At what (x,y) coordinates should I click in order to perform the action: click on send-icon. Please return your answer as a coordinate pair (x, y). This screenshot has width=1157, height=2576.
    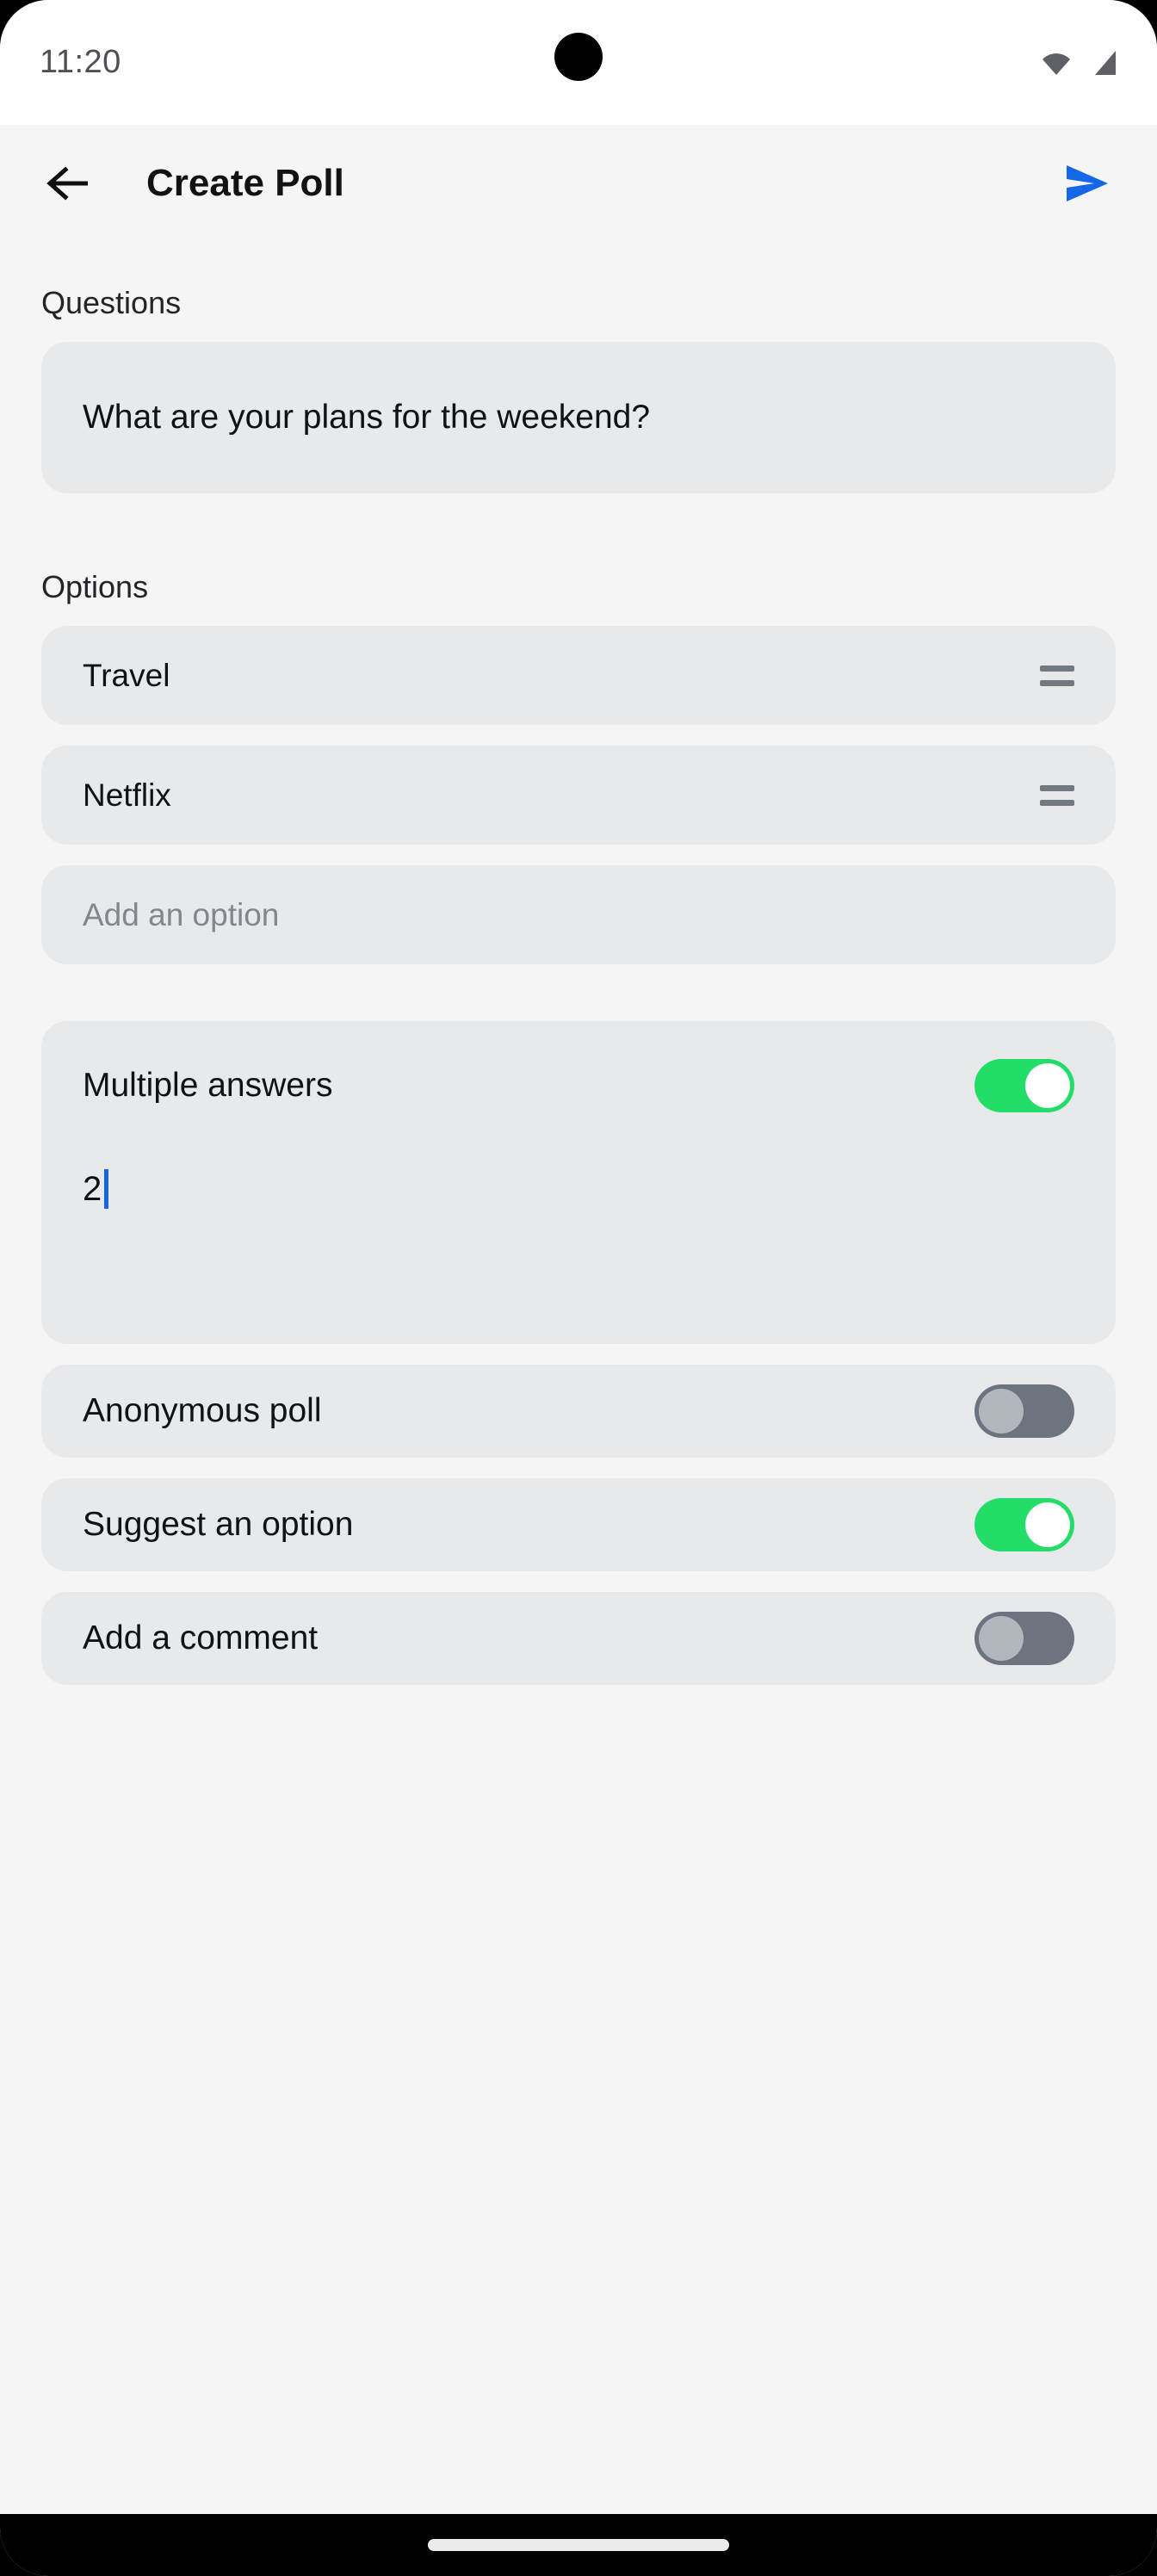
    Looking at the image, I should click on (1088, 183).